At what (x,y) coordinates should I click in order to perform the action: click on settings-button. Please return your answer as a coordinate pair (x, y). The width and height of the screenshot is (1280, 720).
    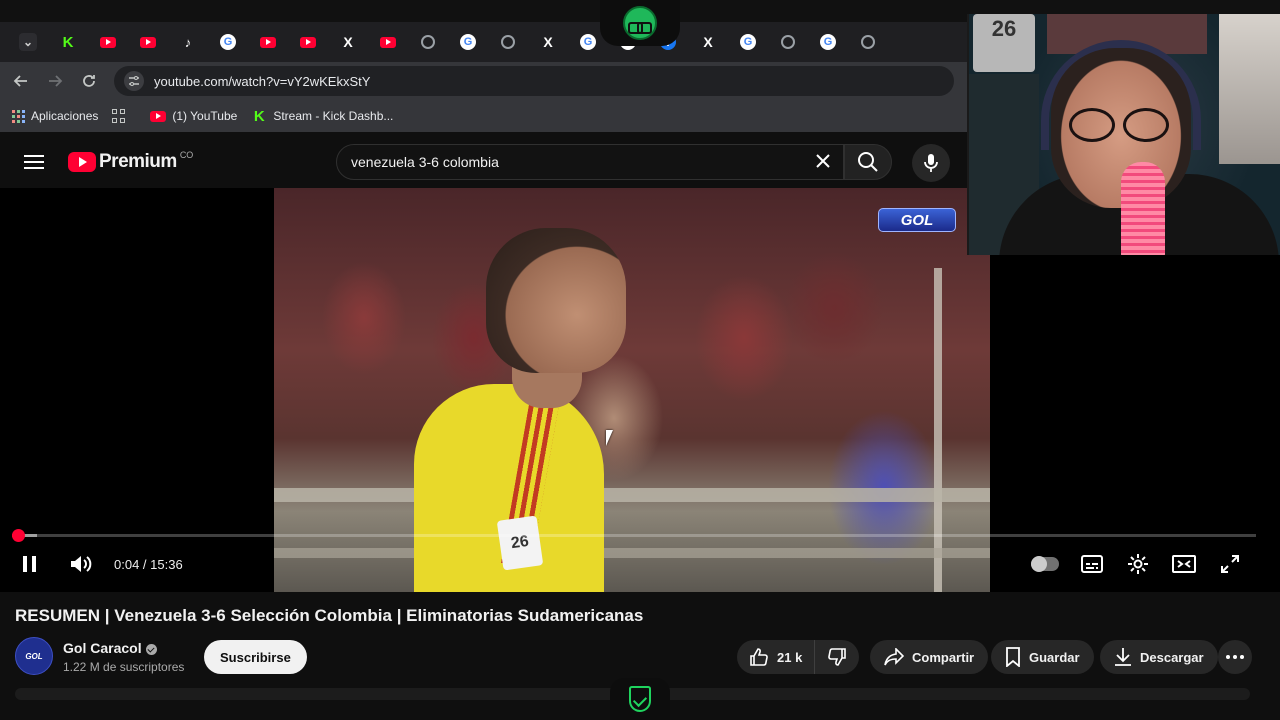
    Looking at the image, I should click on (1138, 564).